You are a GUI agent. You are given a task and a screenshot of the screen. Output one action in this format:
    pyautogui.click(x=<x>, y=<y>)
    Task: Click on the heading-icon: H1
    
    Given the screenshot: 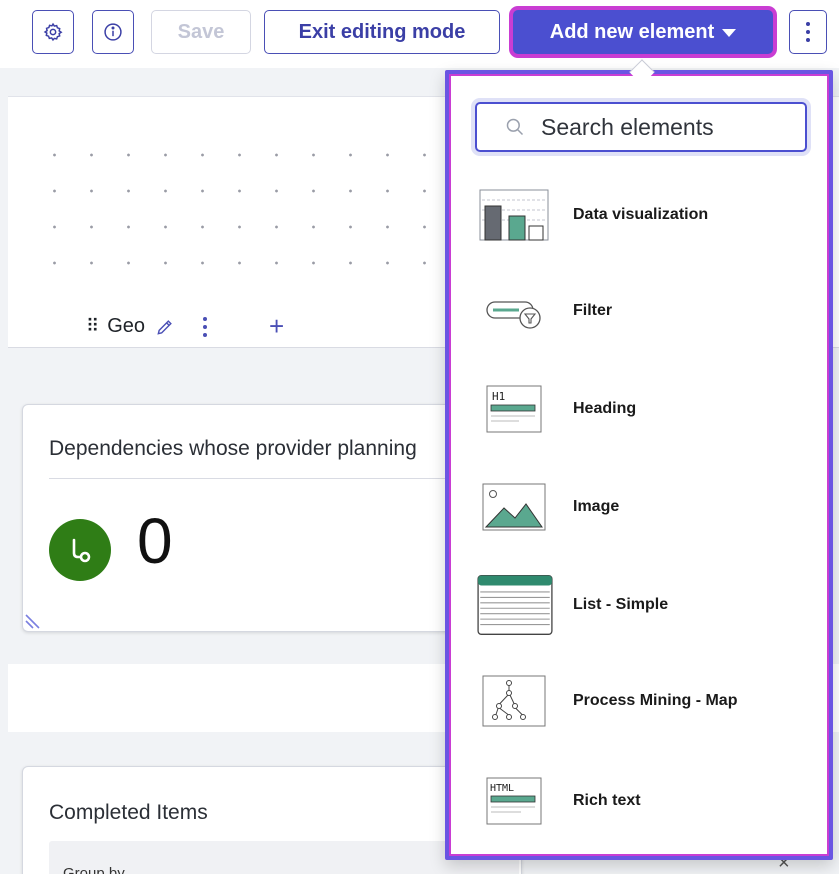 What is the action you would take?
    pyautogui.click(x=514, y=409)
    